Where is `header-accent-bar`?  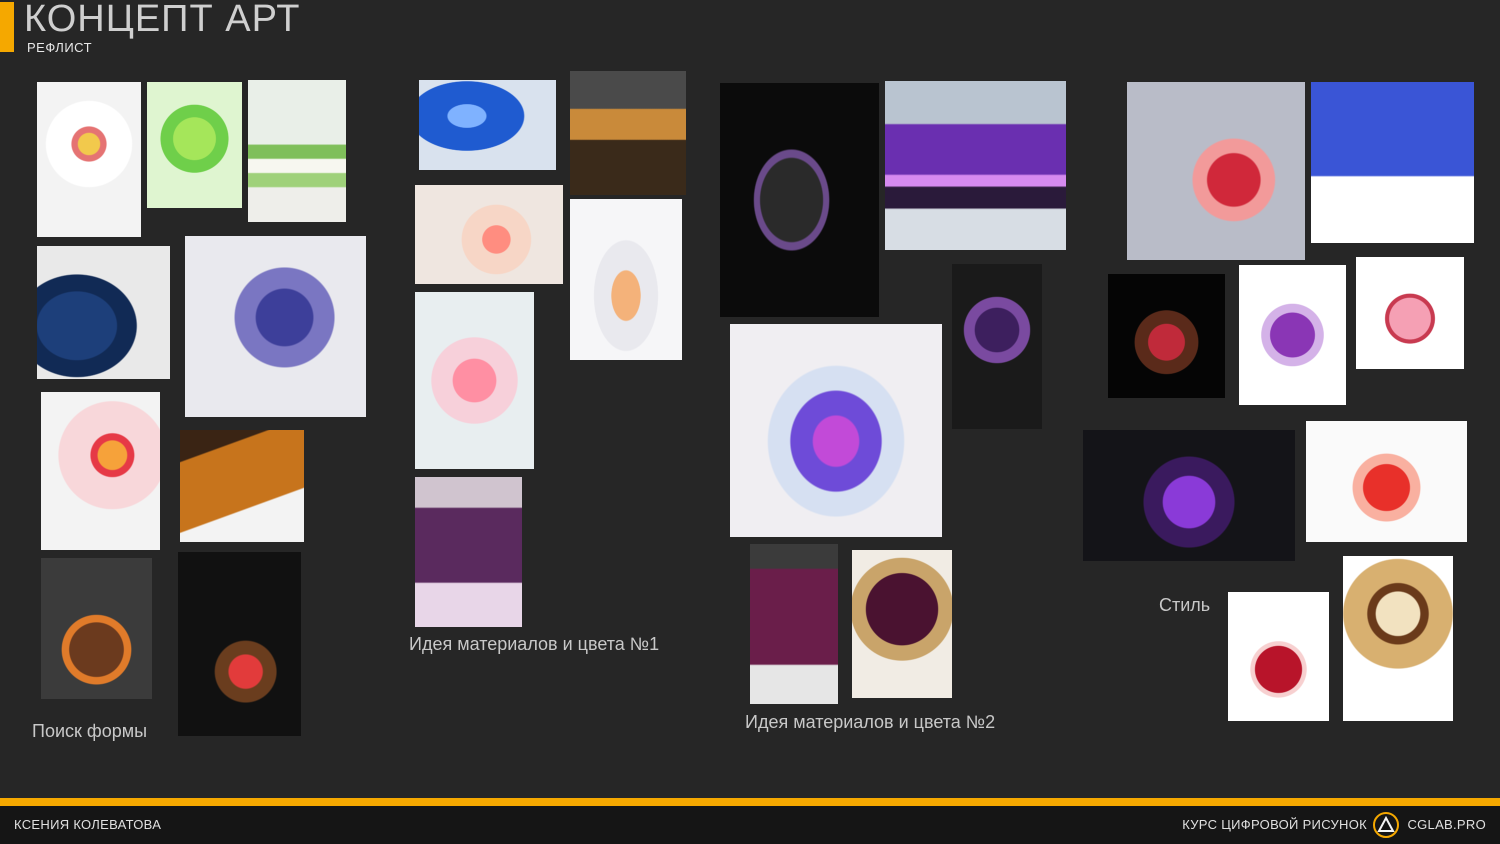 header-accent-bar is located at coordinates (7, 27).